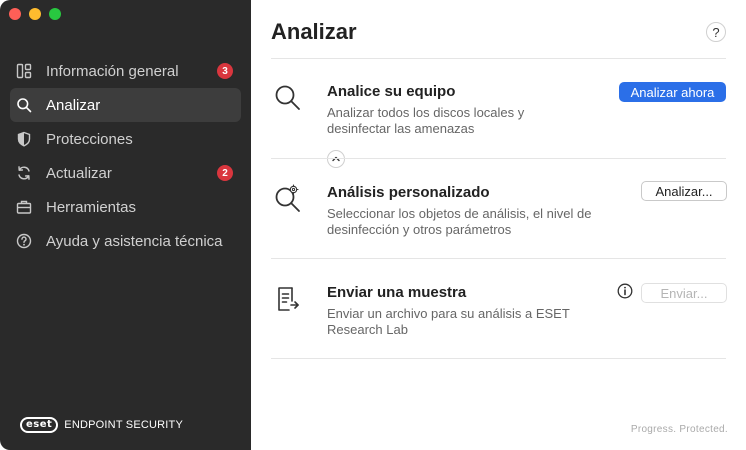 The height and width of the screenshot is (450, 746). What do you see at coordinates (112, 71) in the screenshot?
I see `sidebar-item-label: Información general` at bounding box center [112, 71].